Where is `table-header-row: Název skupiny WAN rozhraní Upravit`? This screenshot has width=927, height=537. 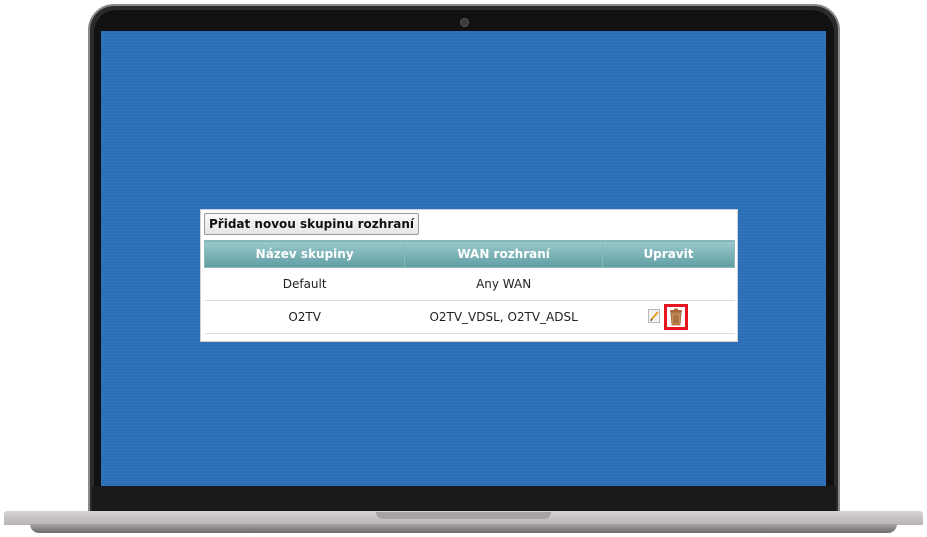 table-header-row: Název skupiny WAN rozhraní Upravit is located at coordinates (469, 254).